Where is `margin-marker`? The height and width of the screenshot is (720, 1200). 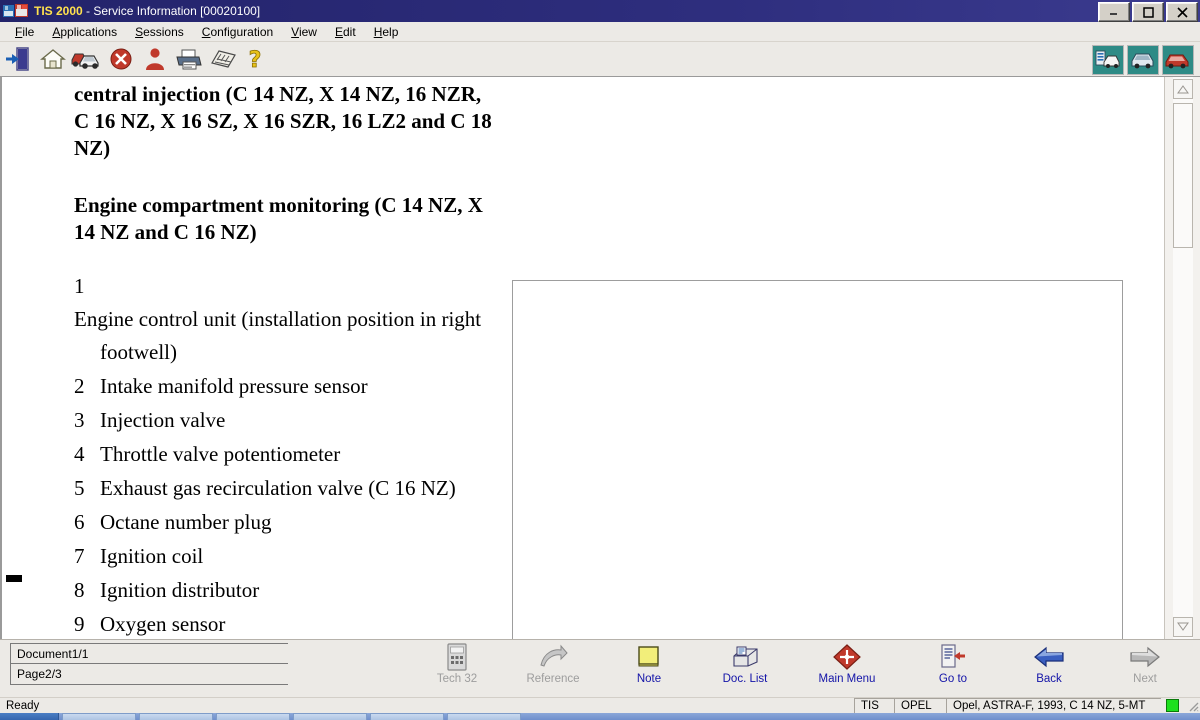 margin-marker is located at coordinates (14, 578).